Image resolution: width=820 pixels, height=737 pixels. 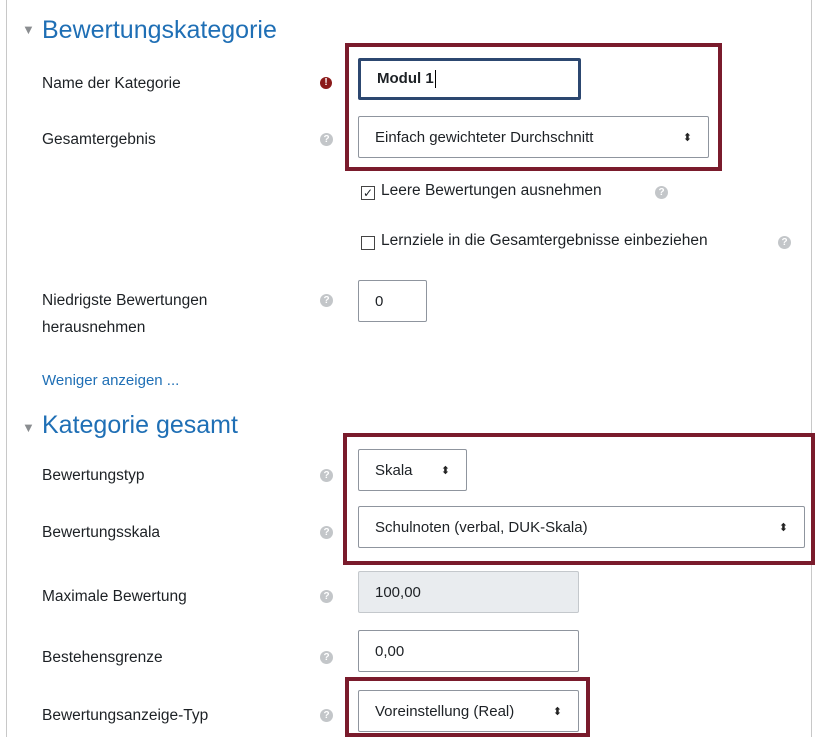 What do you see at coordinates (326, 83) in the screenshot?
I see `required-icon: !` at bounding box center [326, 83].